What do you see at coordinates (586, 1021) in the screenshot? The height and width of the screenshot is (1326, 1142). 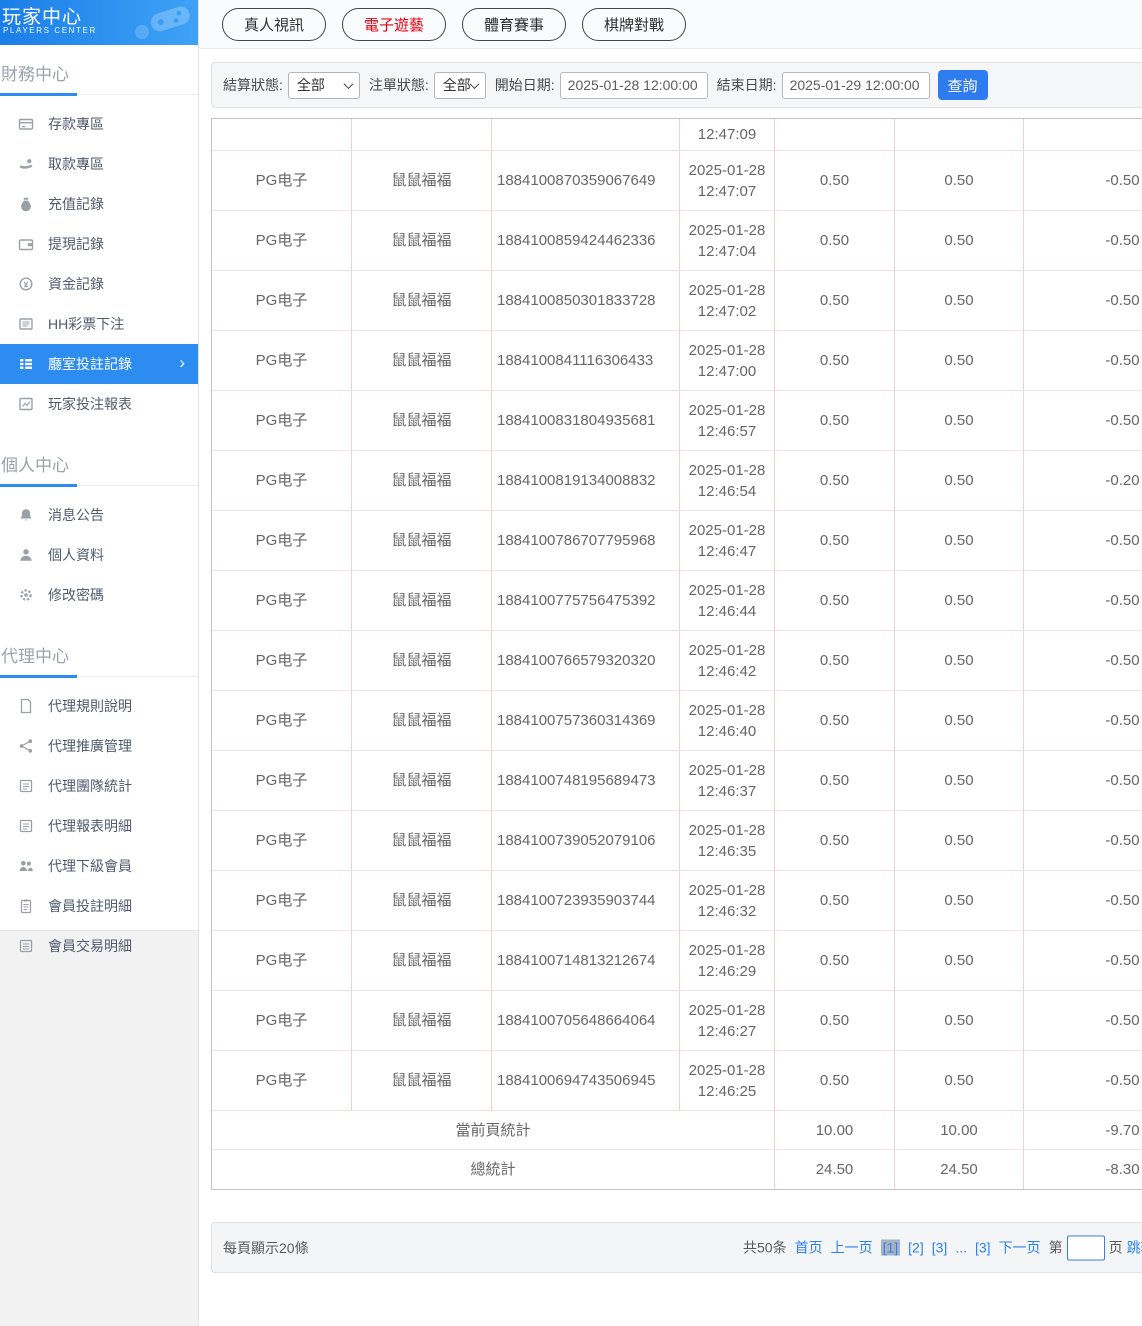 I see `cell-order: 1884100705648664064` at bounding box center [586, 1021].